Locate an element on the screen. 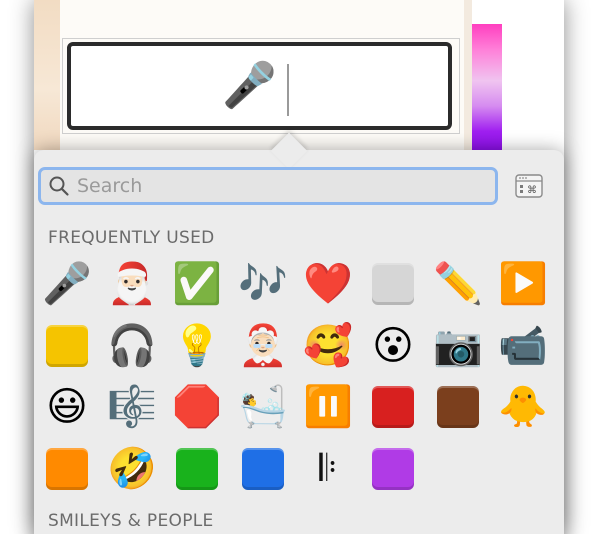 The width and height of the screenshot is (596, 534). emoji-glyph: ❤️ is located at coordinates (328, 284).